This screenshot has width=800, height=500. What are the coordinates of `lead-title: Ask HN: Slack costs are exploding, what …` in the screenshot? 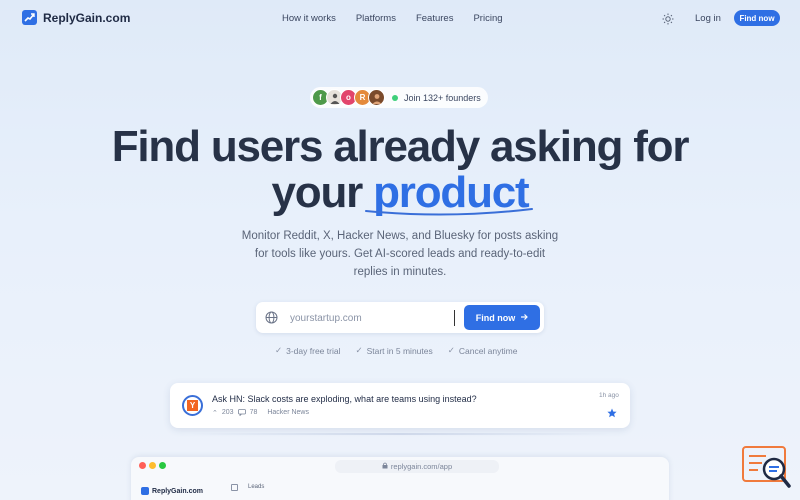 It's located at (344, 399).